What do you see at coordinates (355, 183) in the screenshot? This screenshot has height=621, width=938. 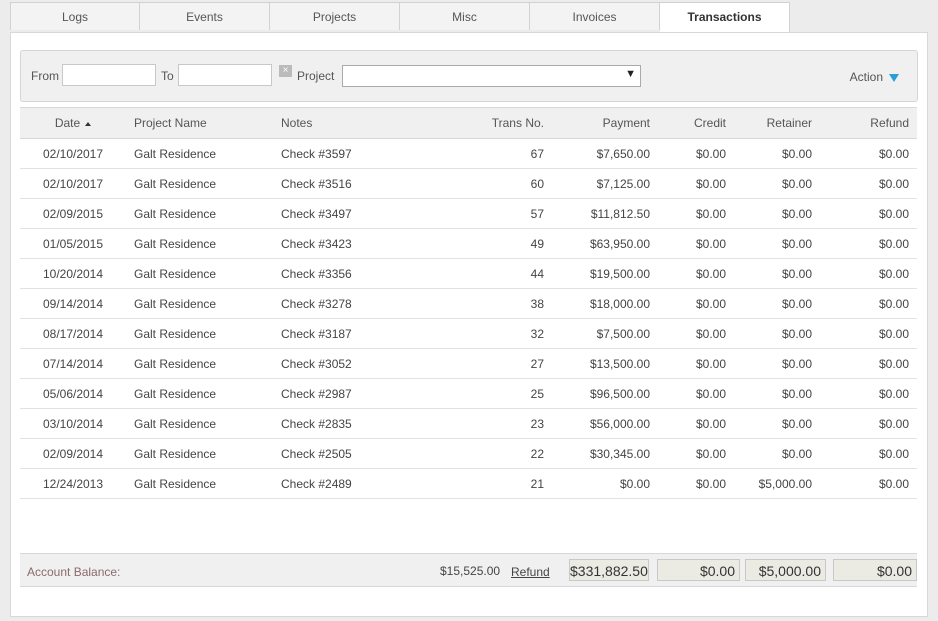 I see `cell-notes: Check #3516` at bounding box center [355, 183].